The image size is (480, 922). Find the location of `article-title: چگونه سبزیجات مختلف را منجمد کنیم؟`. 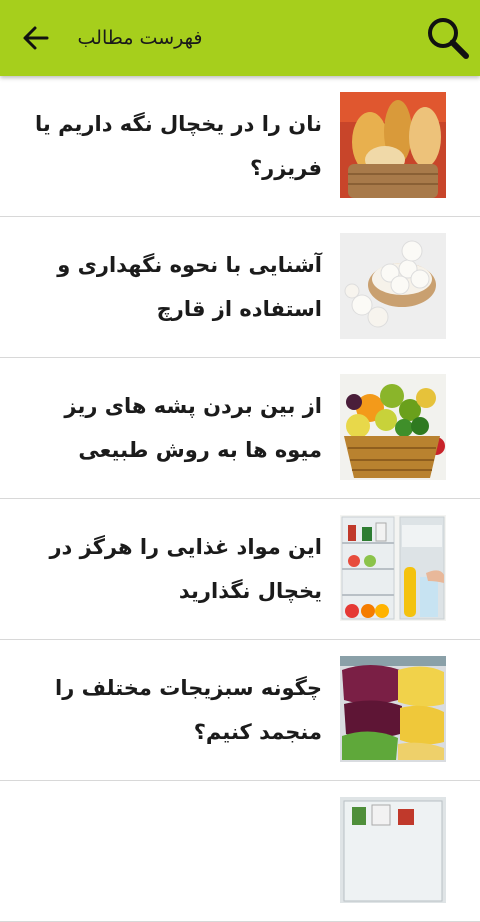

article-title: چگونه سبزیجات مختلف را منجمد کنیم؟ is located at coordinates (188, 710).